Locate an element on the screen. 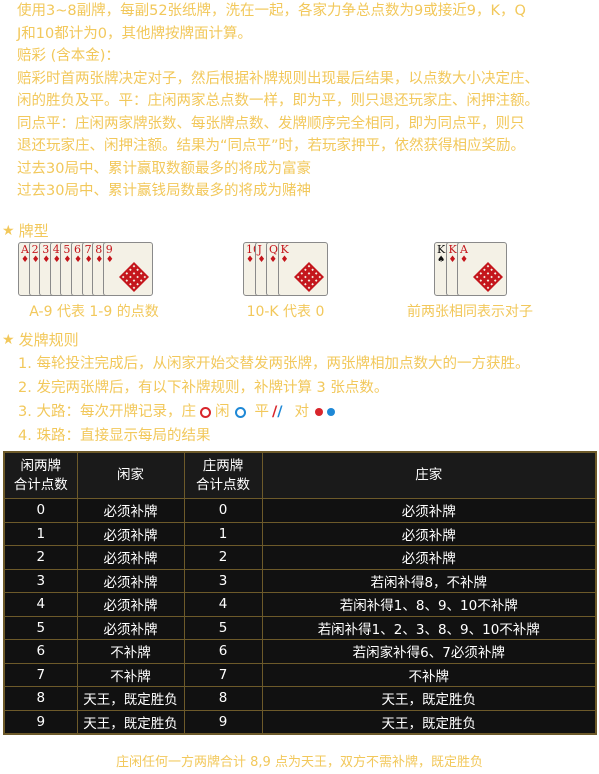 The width and height of the screenshot is (599, 774). card-rank: 9 is located at coordinates (109, 249).